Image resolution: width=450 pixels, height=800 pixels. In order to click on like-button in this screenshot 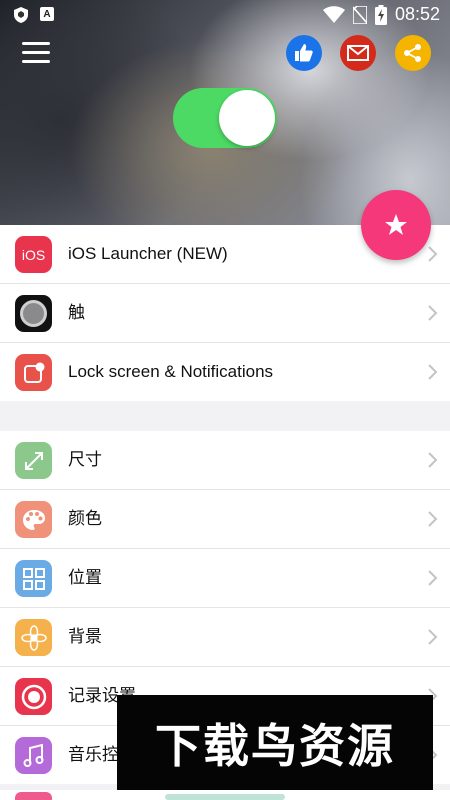, I will do `click(304, 53)`.